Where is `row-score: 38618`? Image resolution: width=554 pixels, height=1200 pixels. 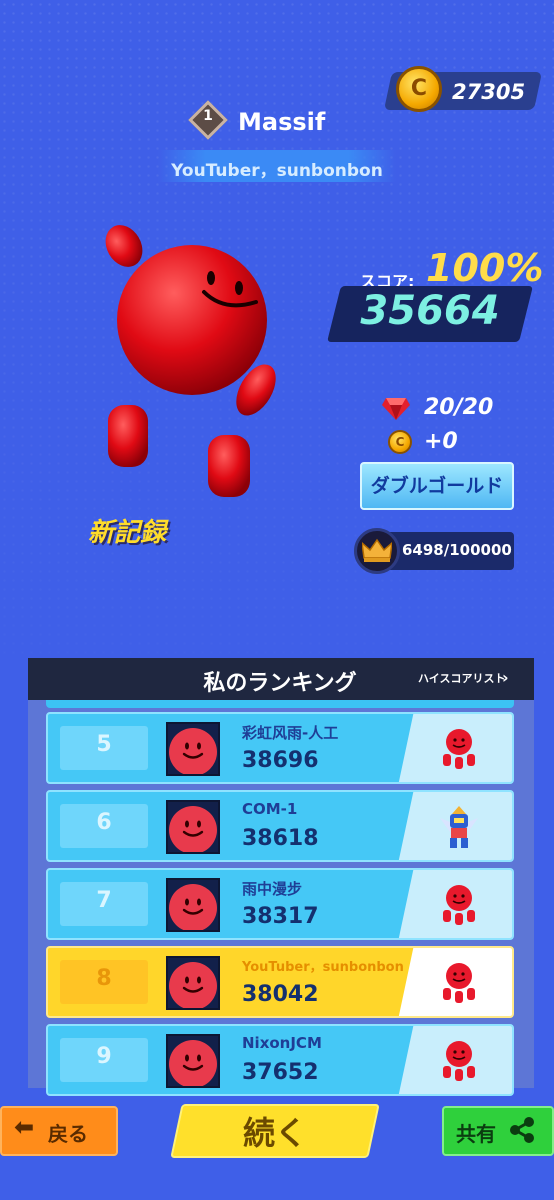 row-score: 38618 is located at coordinates (280, 838).